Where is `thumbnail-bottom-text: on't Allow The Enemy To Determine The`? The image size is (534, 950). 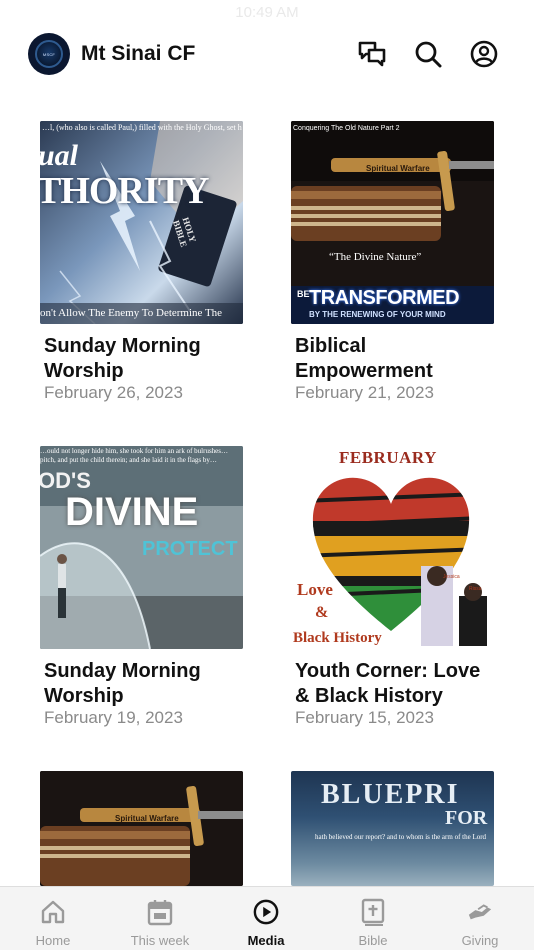 thumbnail-bottom-text: on't Allow The Enemy To Determine The is located at coordinates (131, 313).